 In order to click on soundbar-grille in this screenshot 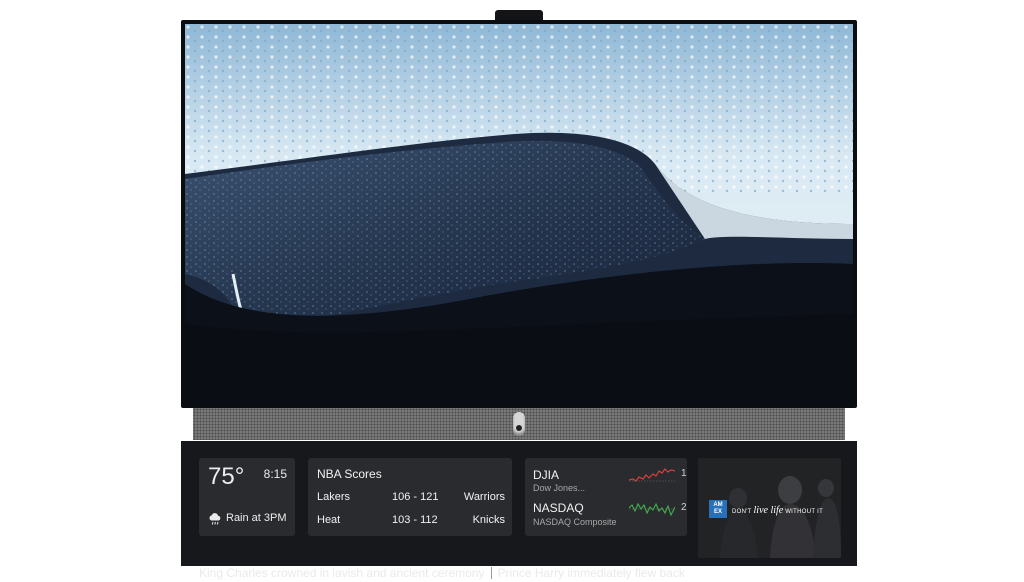, I will do `click(519, 424)`.